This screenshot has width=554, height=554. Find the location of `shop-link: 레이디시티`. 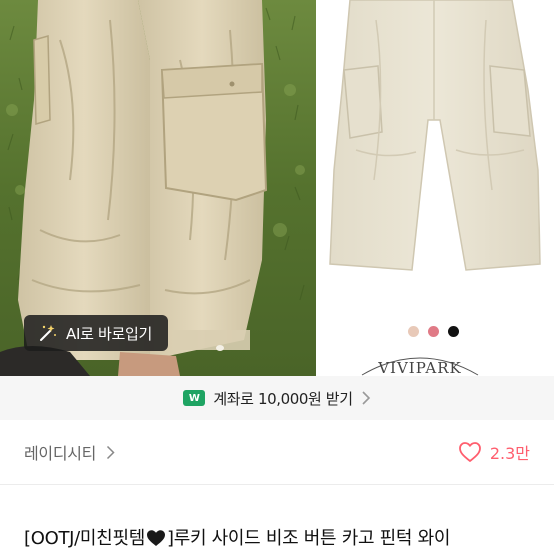

shop-link: 레이디시티 is located at coordinates (69, 452).